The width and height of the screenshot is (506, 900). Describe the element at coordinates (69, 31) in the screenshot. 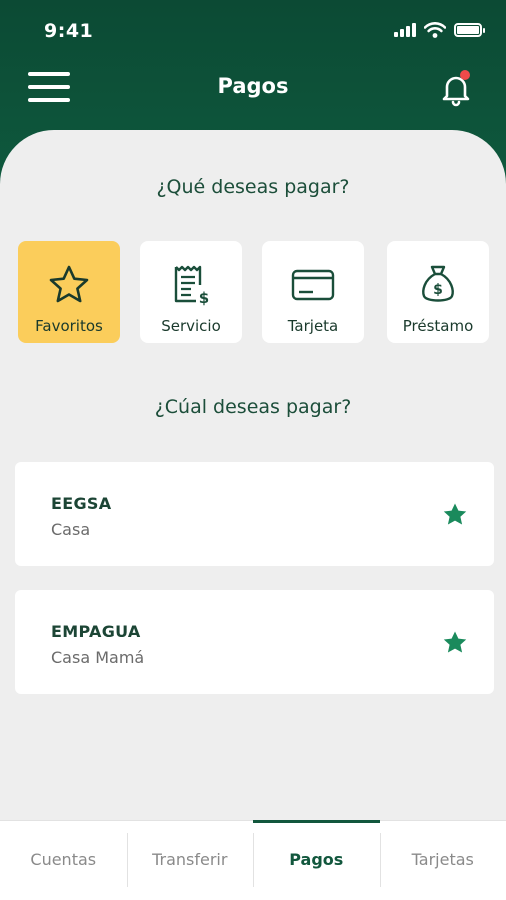

I see `status-time: 9:41` at that location.